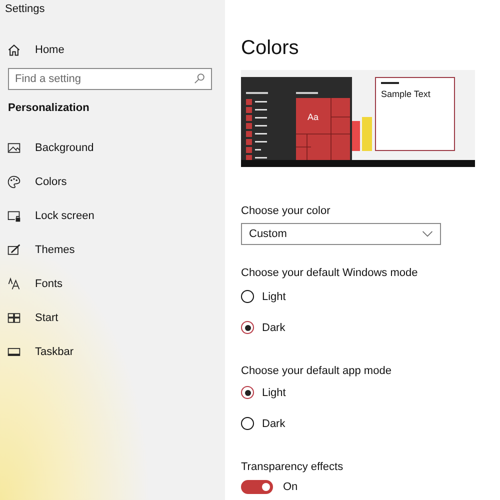 The image size is (500, 500). I want to click on picture-icon, so click(14, 148).